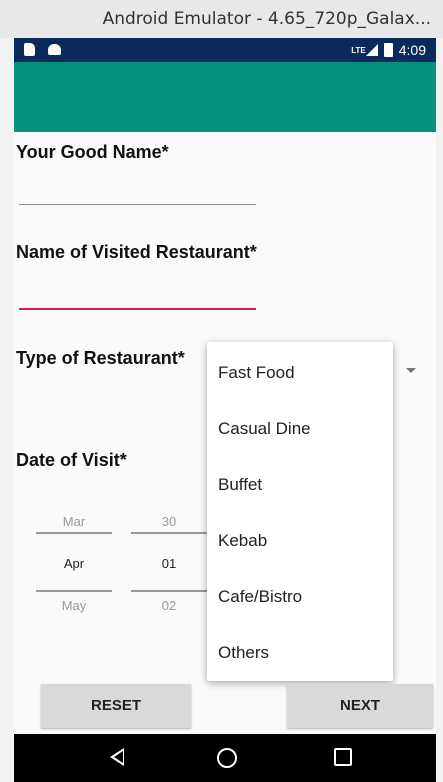 The height and width of the screenshot is (782, 443). I want to click on dropdown-arrow-icon, so click(411, 370).